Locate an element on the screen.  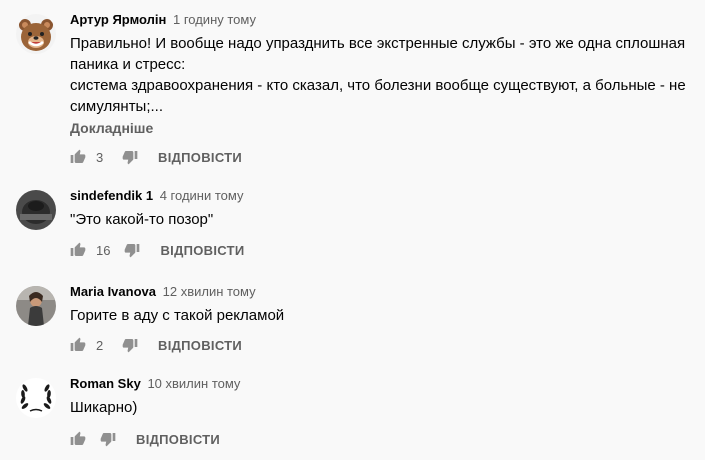
comment-body: Roman Sky 10 хвилин тому Шикарно) is located at coordinates (382, 397).